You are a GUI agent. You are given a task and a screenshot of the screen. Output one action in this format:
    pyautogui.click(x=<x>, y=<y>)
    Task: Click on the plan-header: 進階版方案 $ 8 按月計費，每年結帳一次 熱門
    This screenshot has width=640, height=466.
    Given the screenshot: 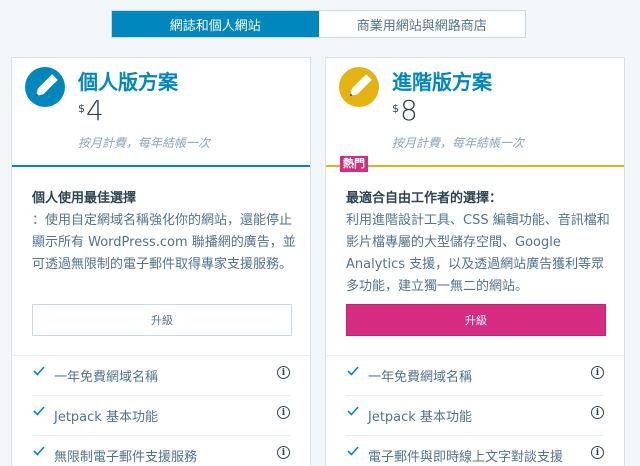 What is the action you would take?
    pyautogui.click(x=475, y=115)
    